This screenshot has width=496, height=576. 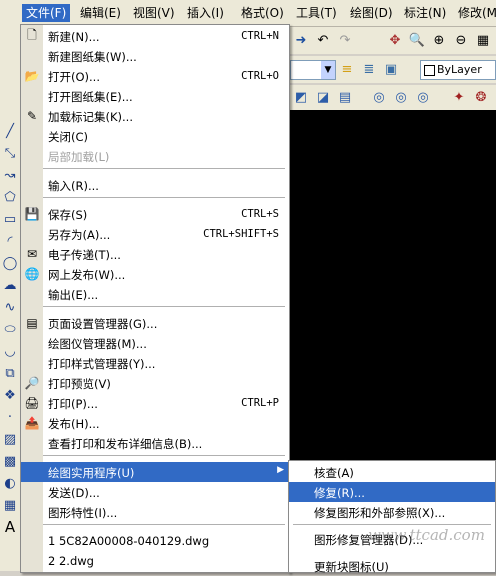 I want to click on menu-item-plot: 🖨 打印(P)... CTRL+P, so click(x=155, y=403).